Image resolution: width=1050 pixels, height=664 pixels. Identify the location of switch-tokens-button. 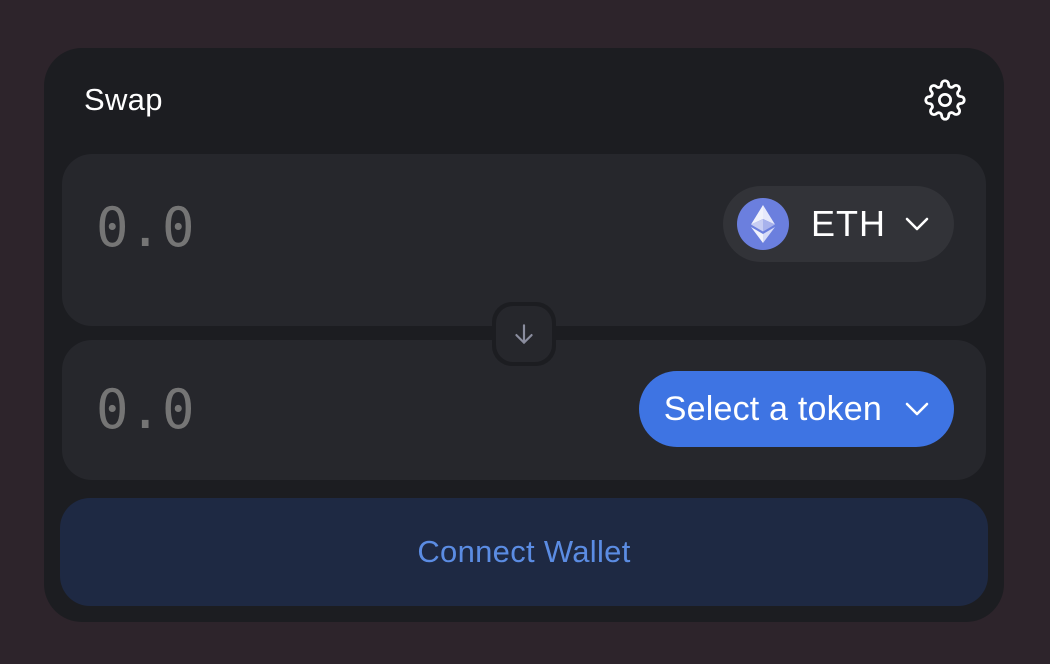
(524, 334).